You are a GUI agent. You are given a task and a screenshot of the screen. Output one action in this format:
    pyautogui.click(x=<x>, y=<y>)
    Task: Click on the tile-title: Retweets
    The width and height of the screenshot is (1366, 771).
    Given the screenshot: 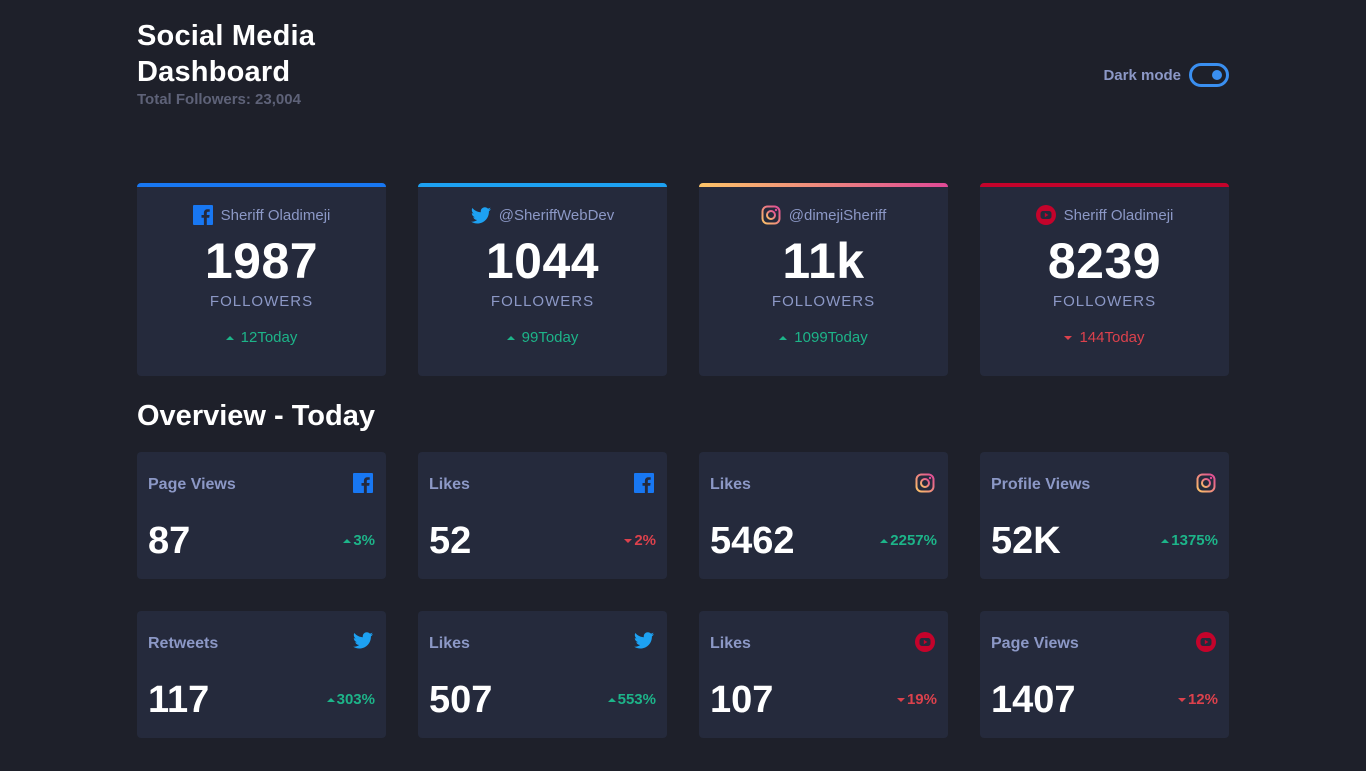 What is the action you would take?
    pyautogui.click(x=183, y=643)
    